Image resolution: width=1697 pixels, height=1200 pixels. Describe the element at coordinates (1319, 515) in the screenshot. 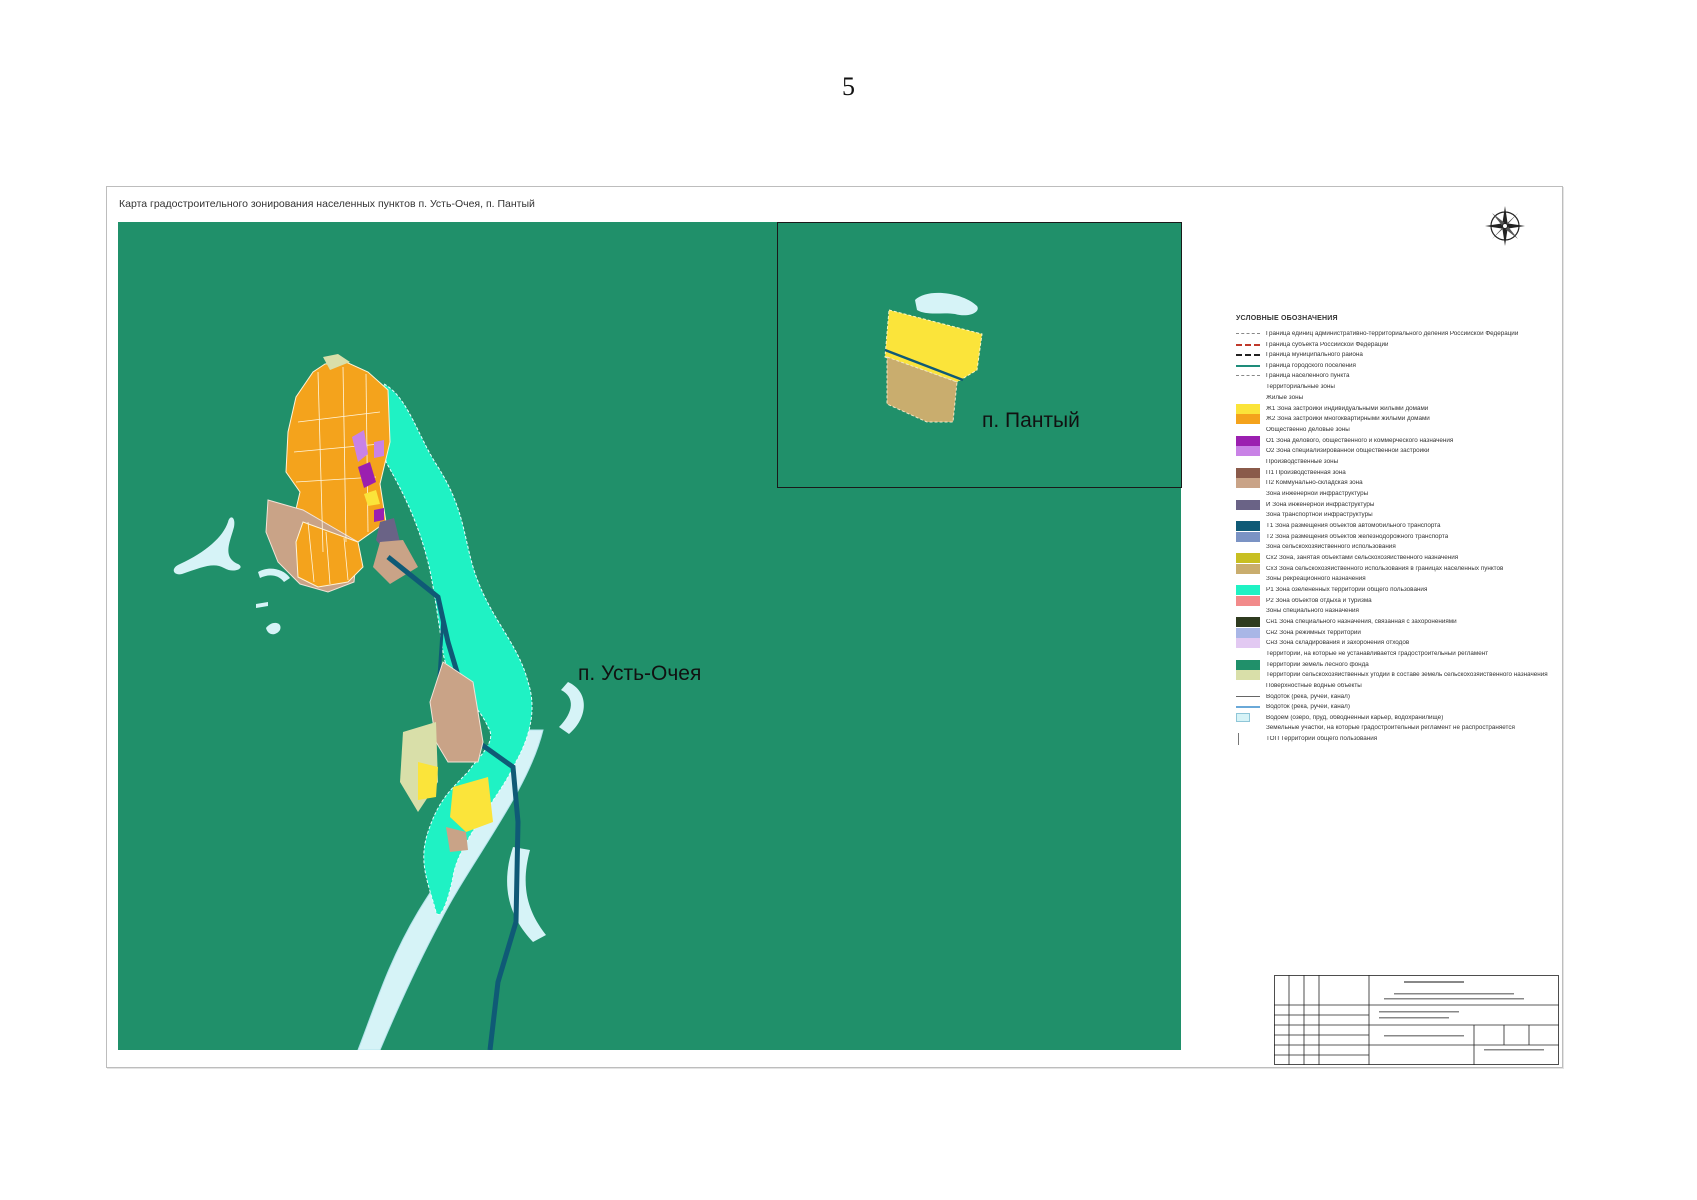

I see `legend-heading-text: Зона транспортной инфраструктуры` at that location.